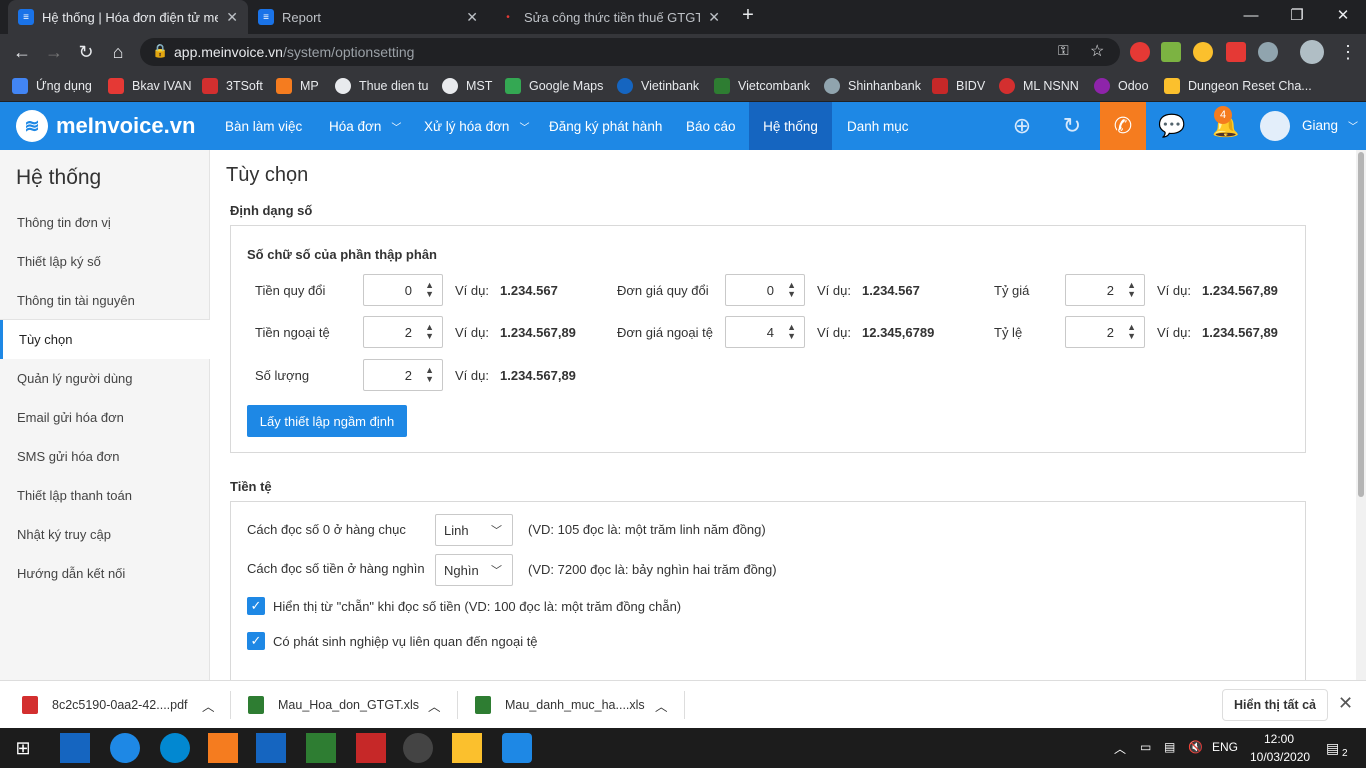 The height and width of the screenshot is (768, 1366). What do you see at coordinates (517, 748) in the screenshot?
I see `meinvoice-app-icon` at bounding box center [517, 748].